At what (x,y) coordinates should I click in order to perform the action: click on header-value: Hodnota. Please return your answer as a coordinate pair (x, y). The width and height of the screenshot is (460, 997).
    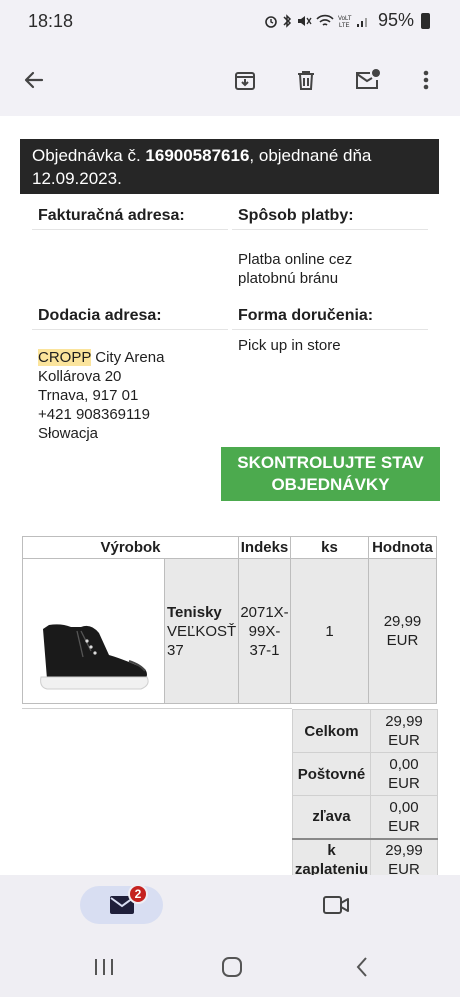
    Looking at the image, I should click on (402, 547).